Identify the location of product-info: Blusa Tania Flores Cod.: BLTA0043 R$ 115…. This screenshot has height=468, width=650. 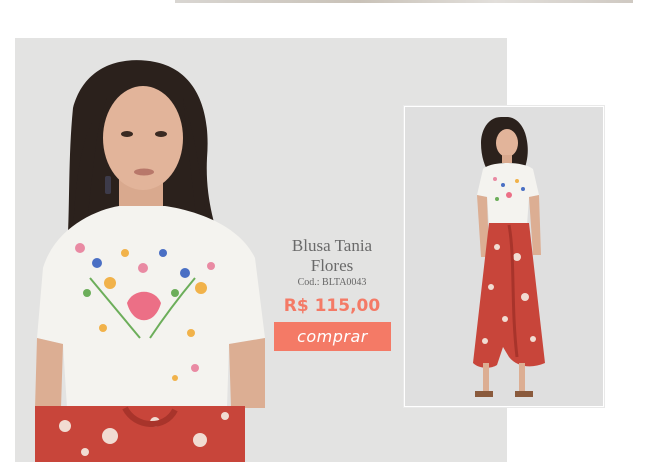
(332, 276).